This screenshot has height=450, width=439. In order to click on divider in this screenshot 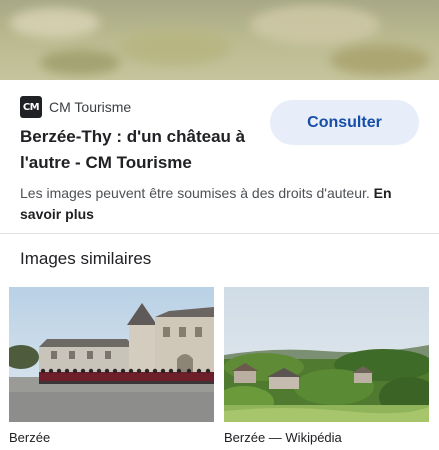, I will do `click(219, 233)`.